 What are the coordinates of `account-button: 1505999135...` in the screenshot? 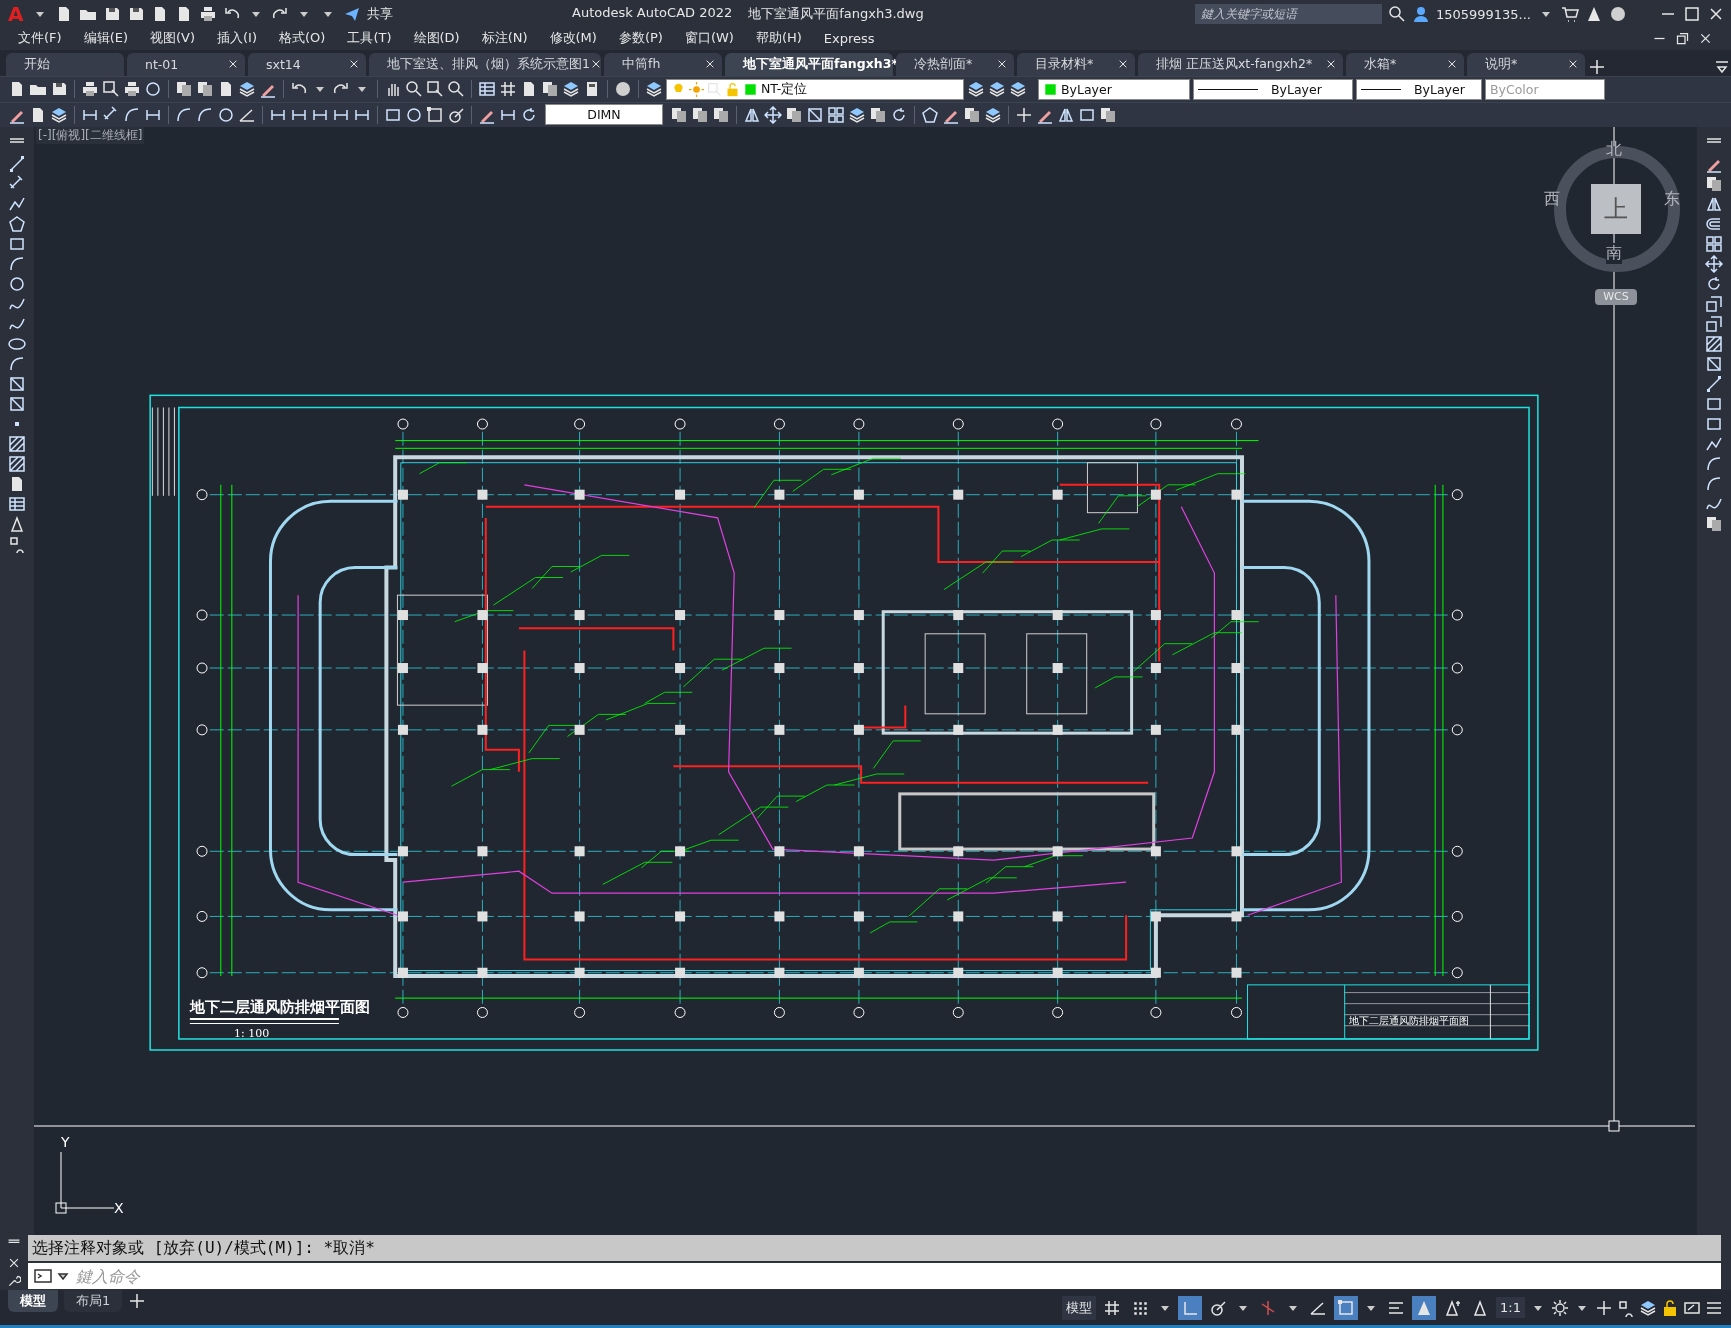 It's located at (1483, 14).